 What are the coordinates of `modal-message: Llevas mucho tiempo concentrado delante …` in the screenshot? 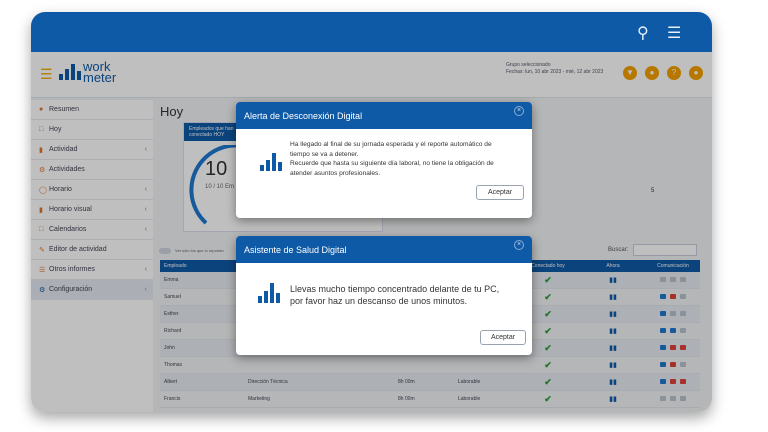 It's located at (395, 295).